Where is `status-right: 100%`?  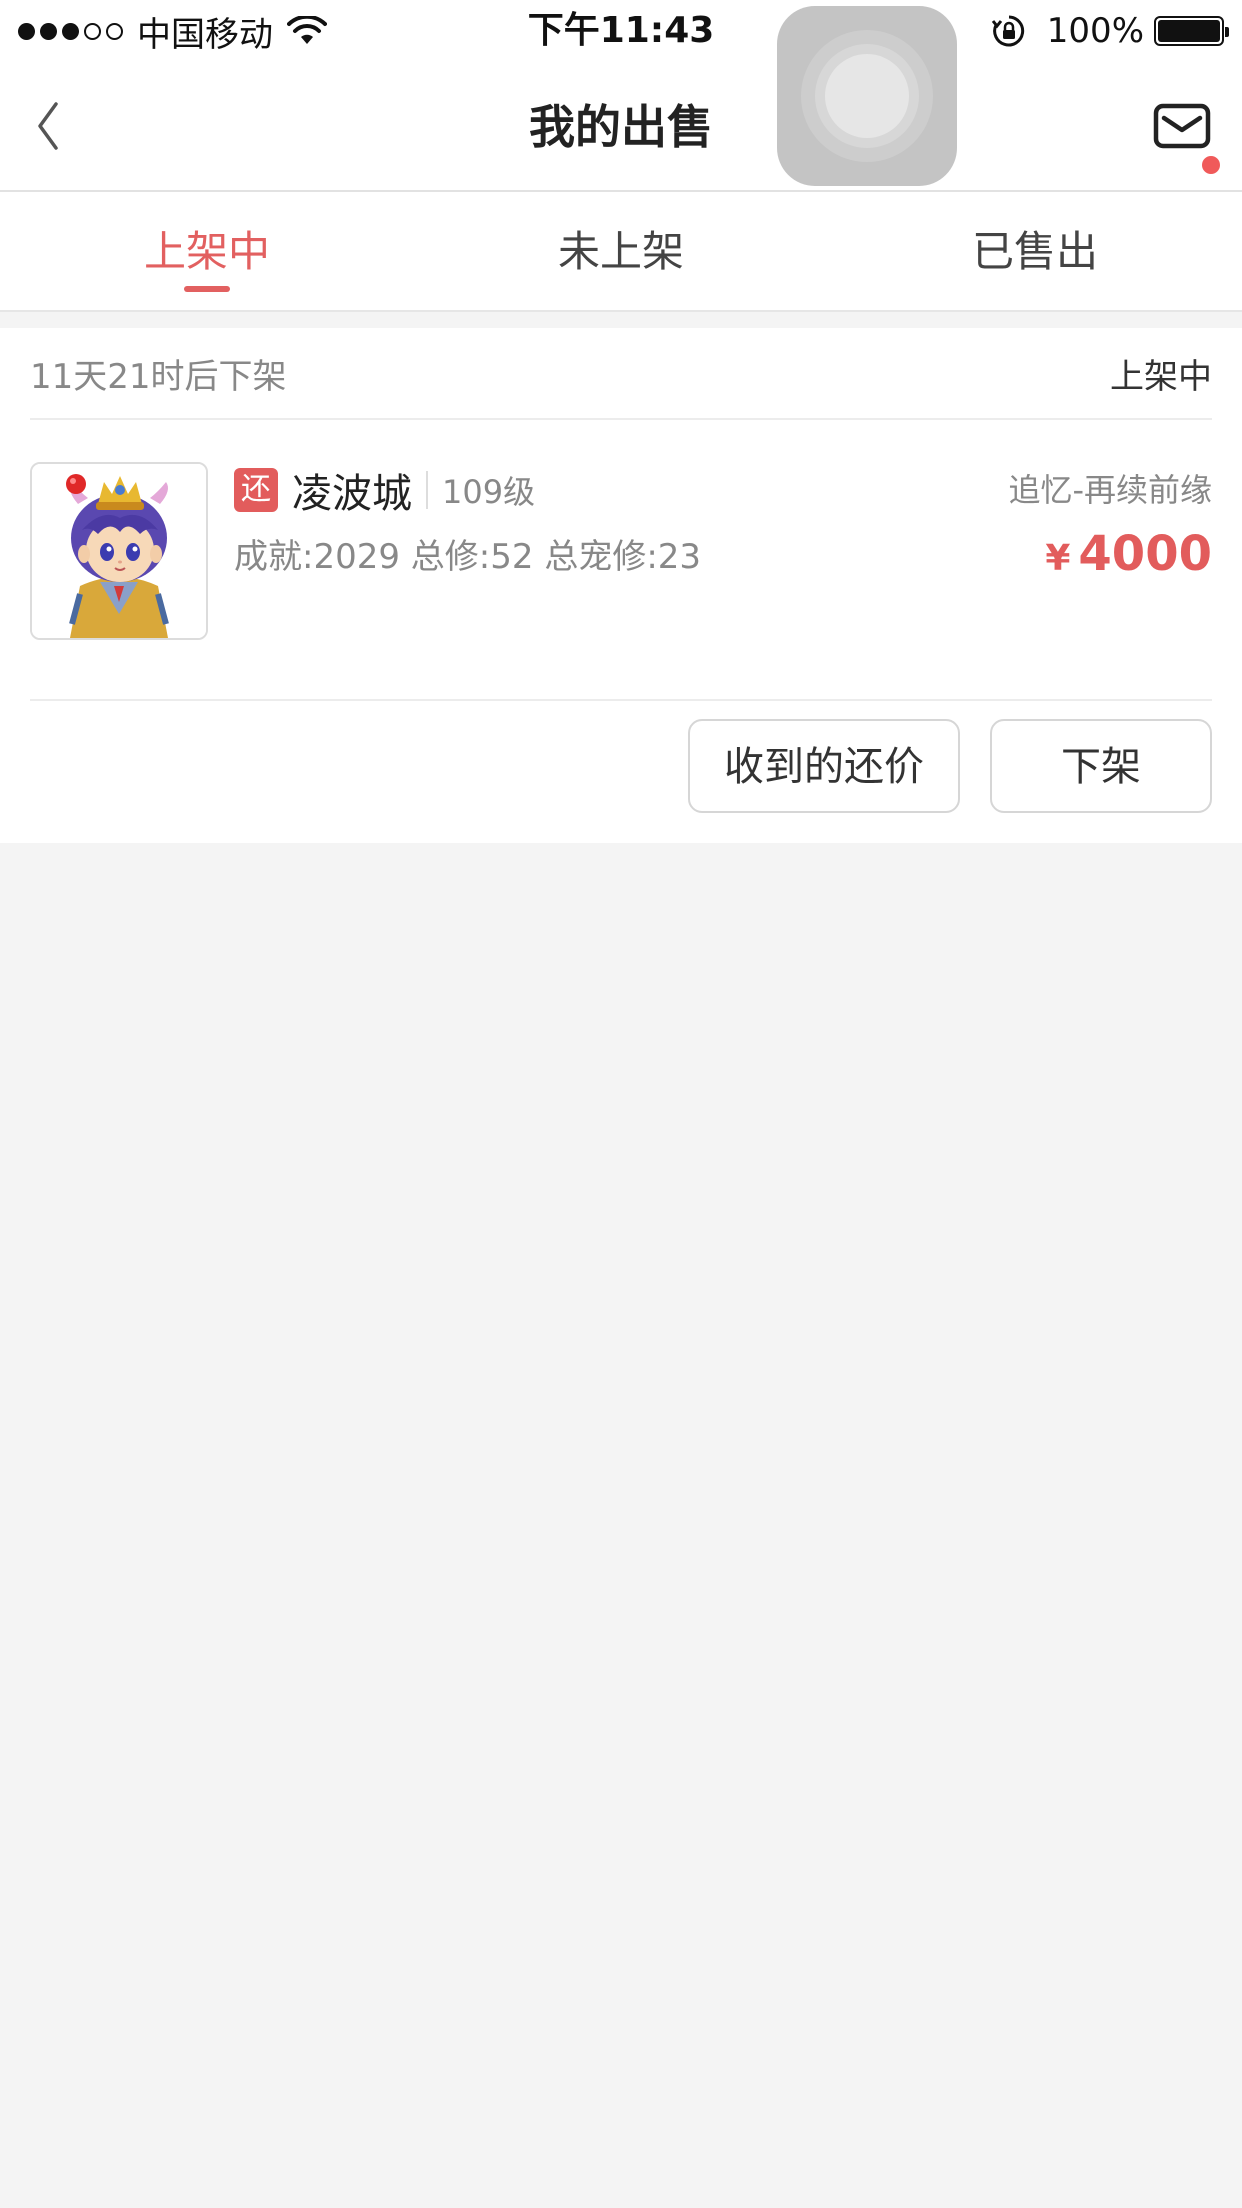
status-right: 100% is located at coordinates (1110, 31).